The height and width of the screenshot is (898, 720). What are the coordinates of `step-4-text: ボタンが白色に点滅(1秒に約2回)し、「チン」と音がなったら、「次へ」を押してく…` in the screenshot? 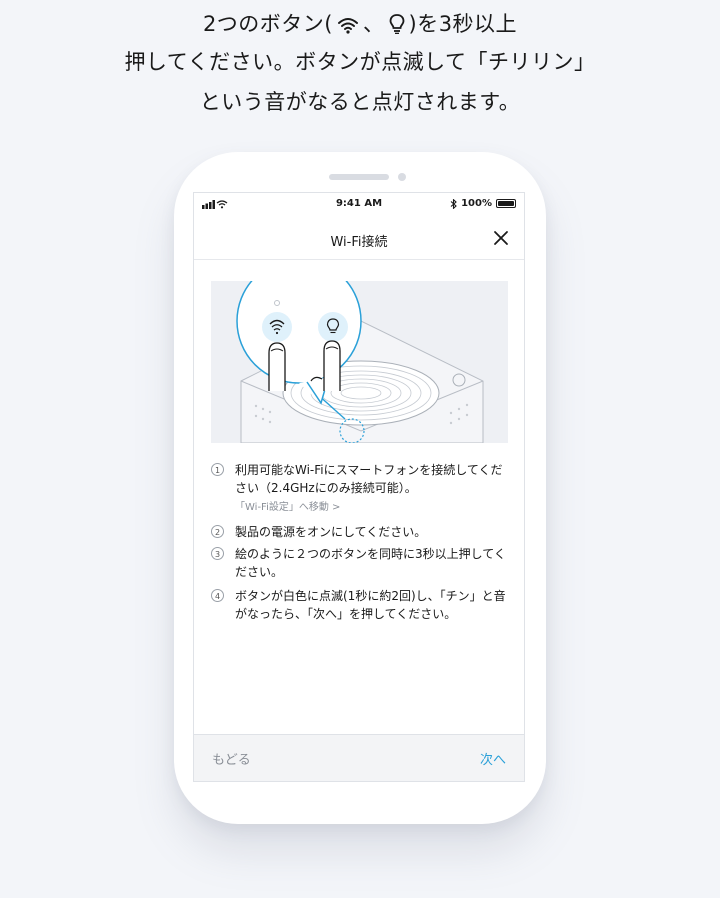 It's located at (370, 605).